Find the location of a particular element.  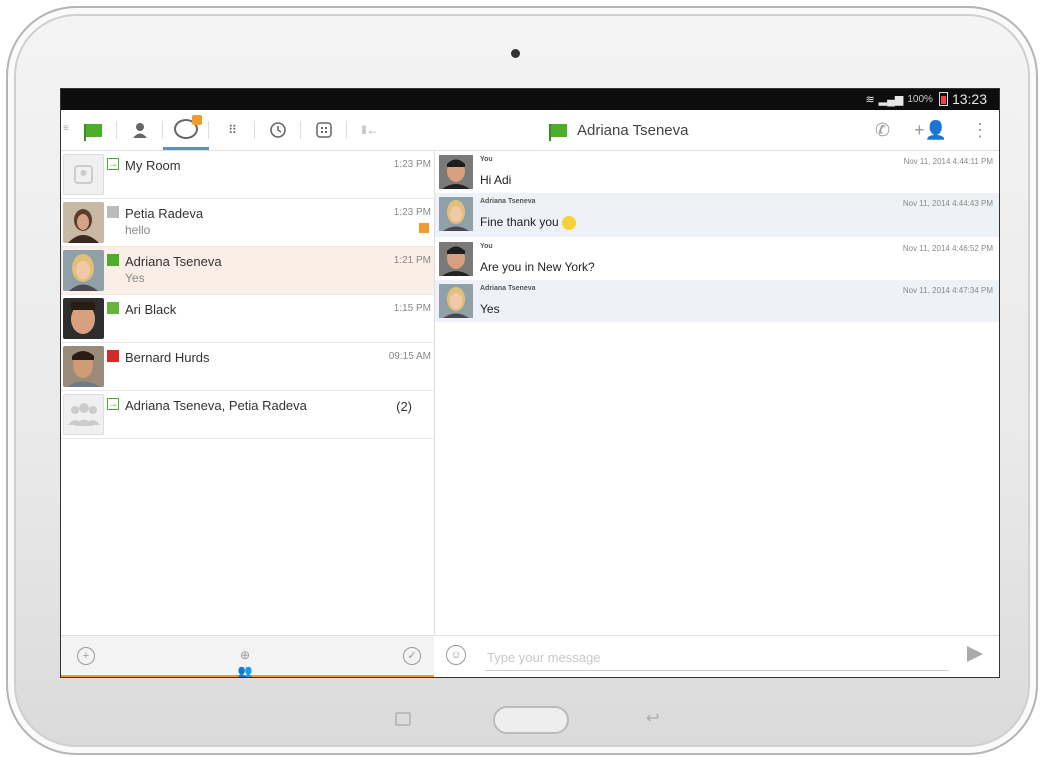

contacts-icon is located at coordinates (140, 130).